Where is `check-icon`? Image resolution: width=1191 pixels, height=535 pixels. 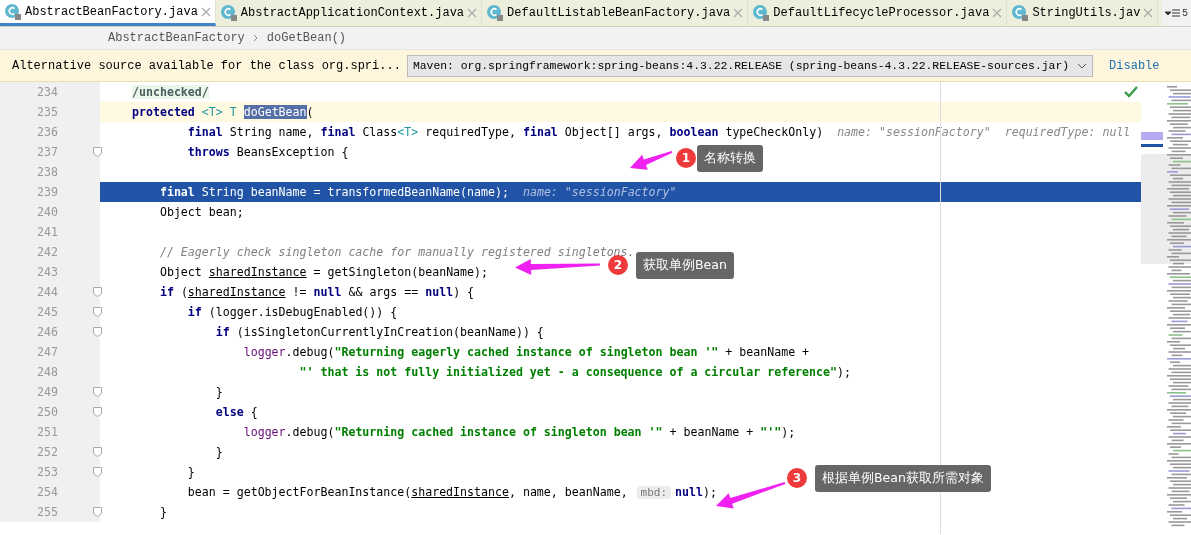
check-icon is located at coordinates (1131, 92).